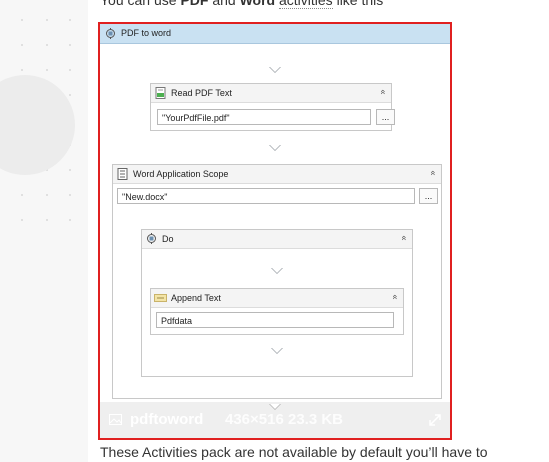 The width and height of the screenshot is (549, 462). Describe the element at coordinates (275, 34) in the screenshot. I see `sequence-header: PDF to word` at that location.